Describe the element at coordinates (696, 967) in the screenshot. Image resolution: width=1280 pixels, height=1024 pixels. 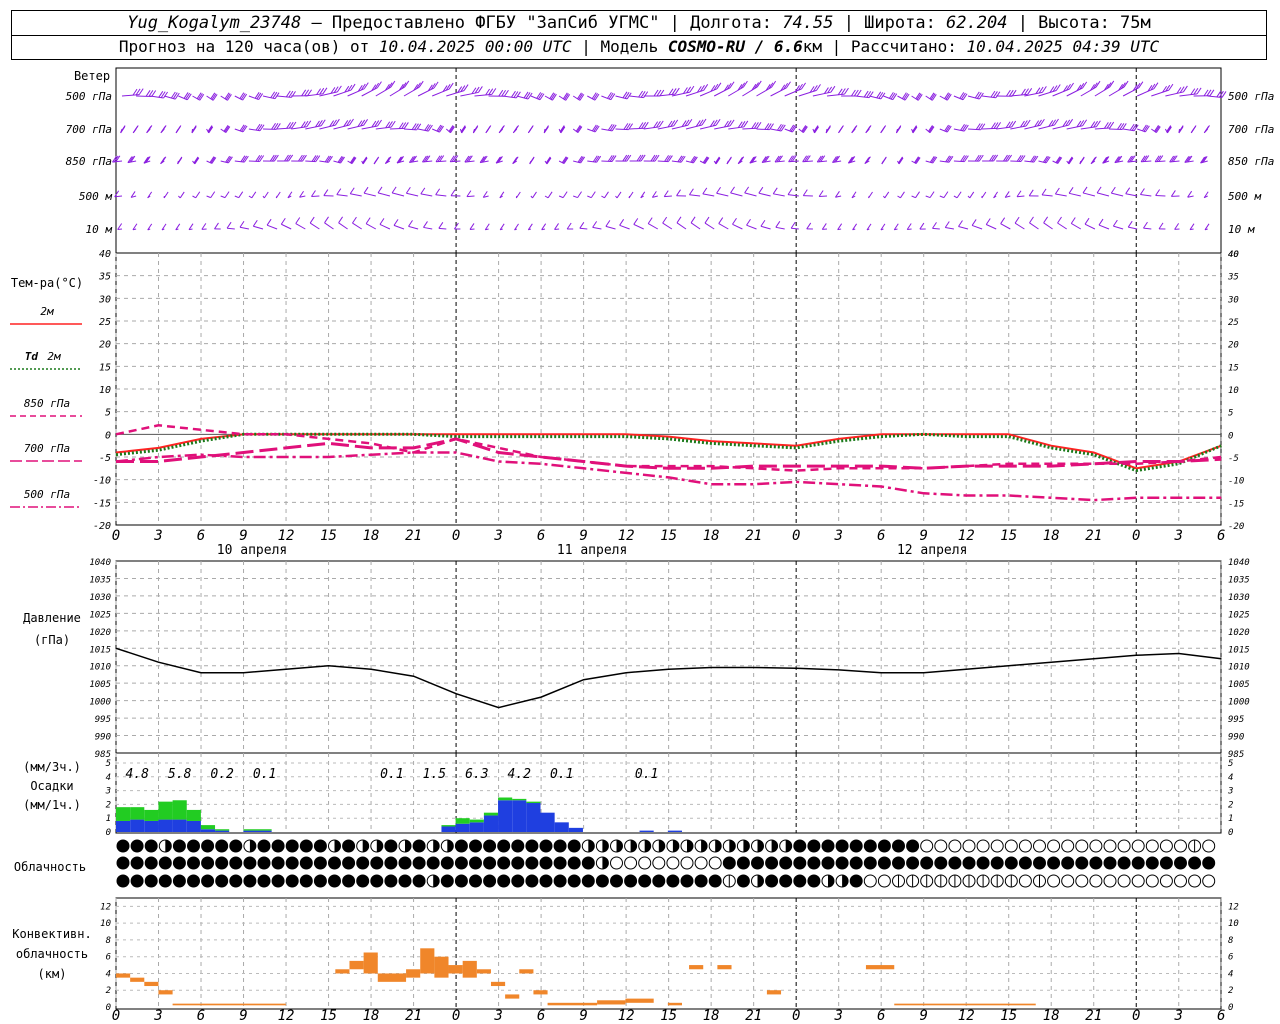
I see `convective-cloud-bar` at that location.